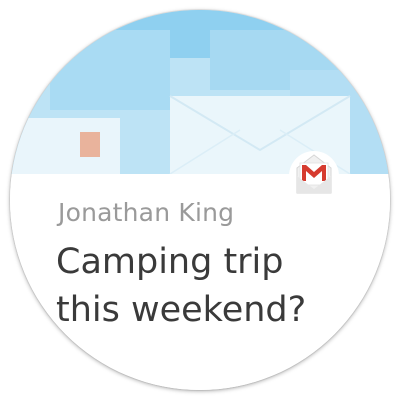 This screenshot has width=400, height=400. Describe the element at coordinates (181, 286) in the screenshot. I see `email-subject: Camping trip this weekend?` at that location.